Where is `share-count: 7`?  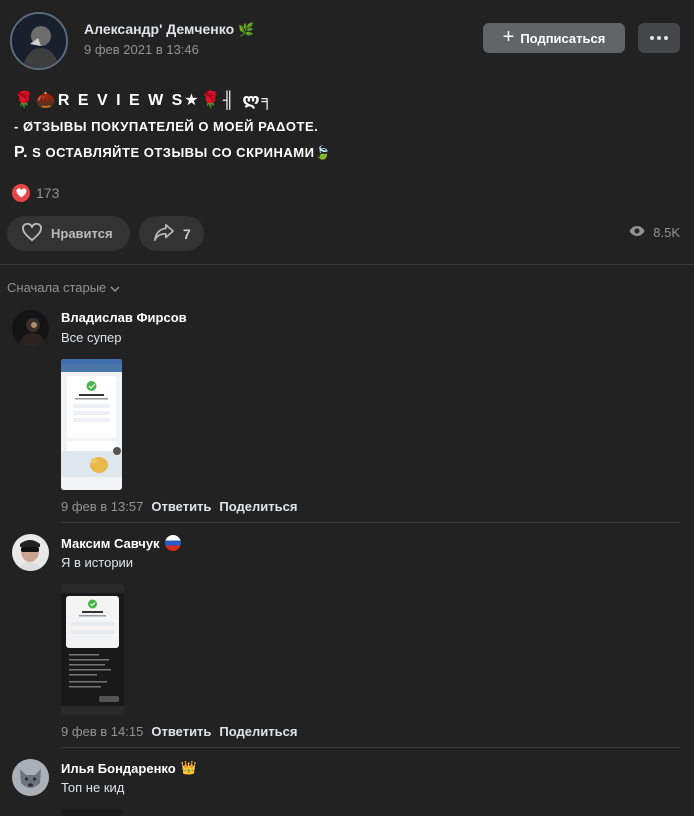 share-count: 7 is located at coordinates (187, 233).